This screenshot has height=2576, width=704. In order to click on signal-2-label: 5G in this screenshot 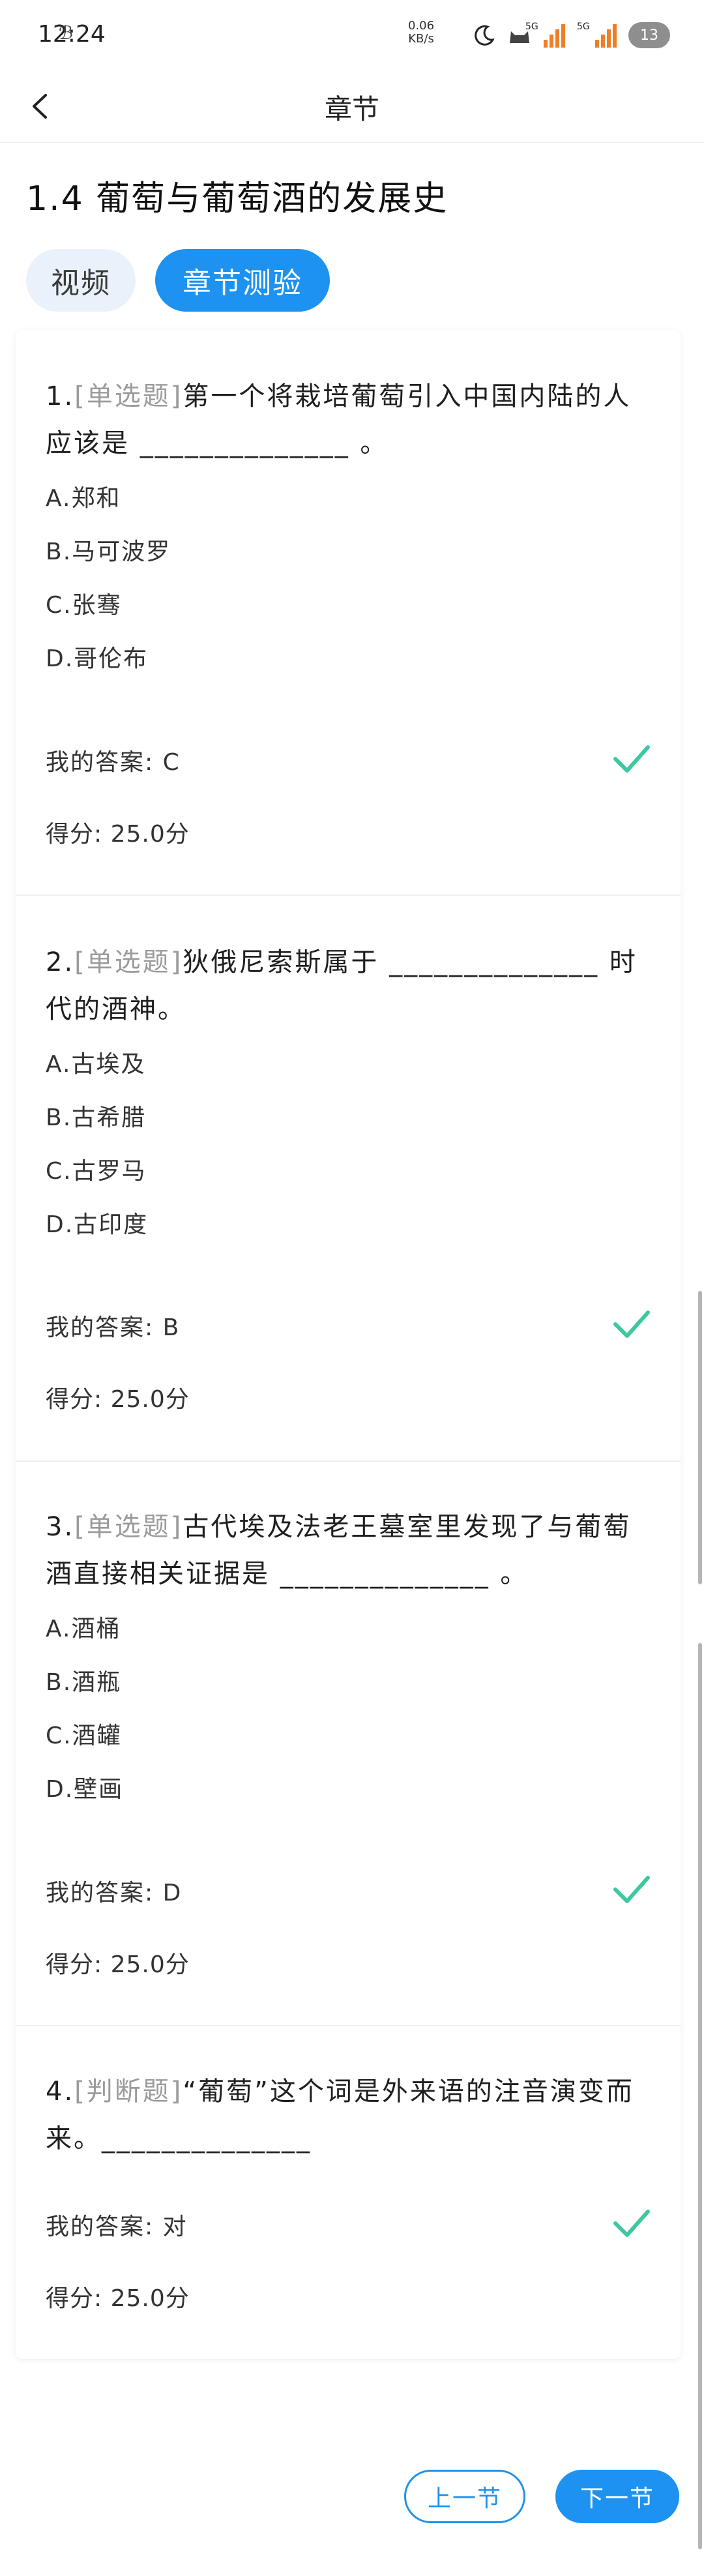, I will do `click(584, 27)`.